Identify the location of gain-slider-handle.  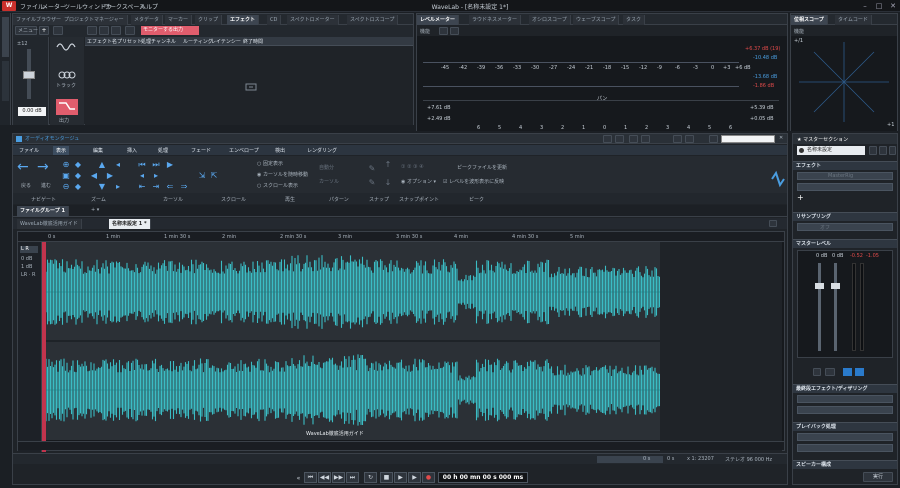
(29, 75).